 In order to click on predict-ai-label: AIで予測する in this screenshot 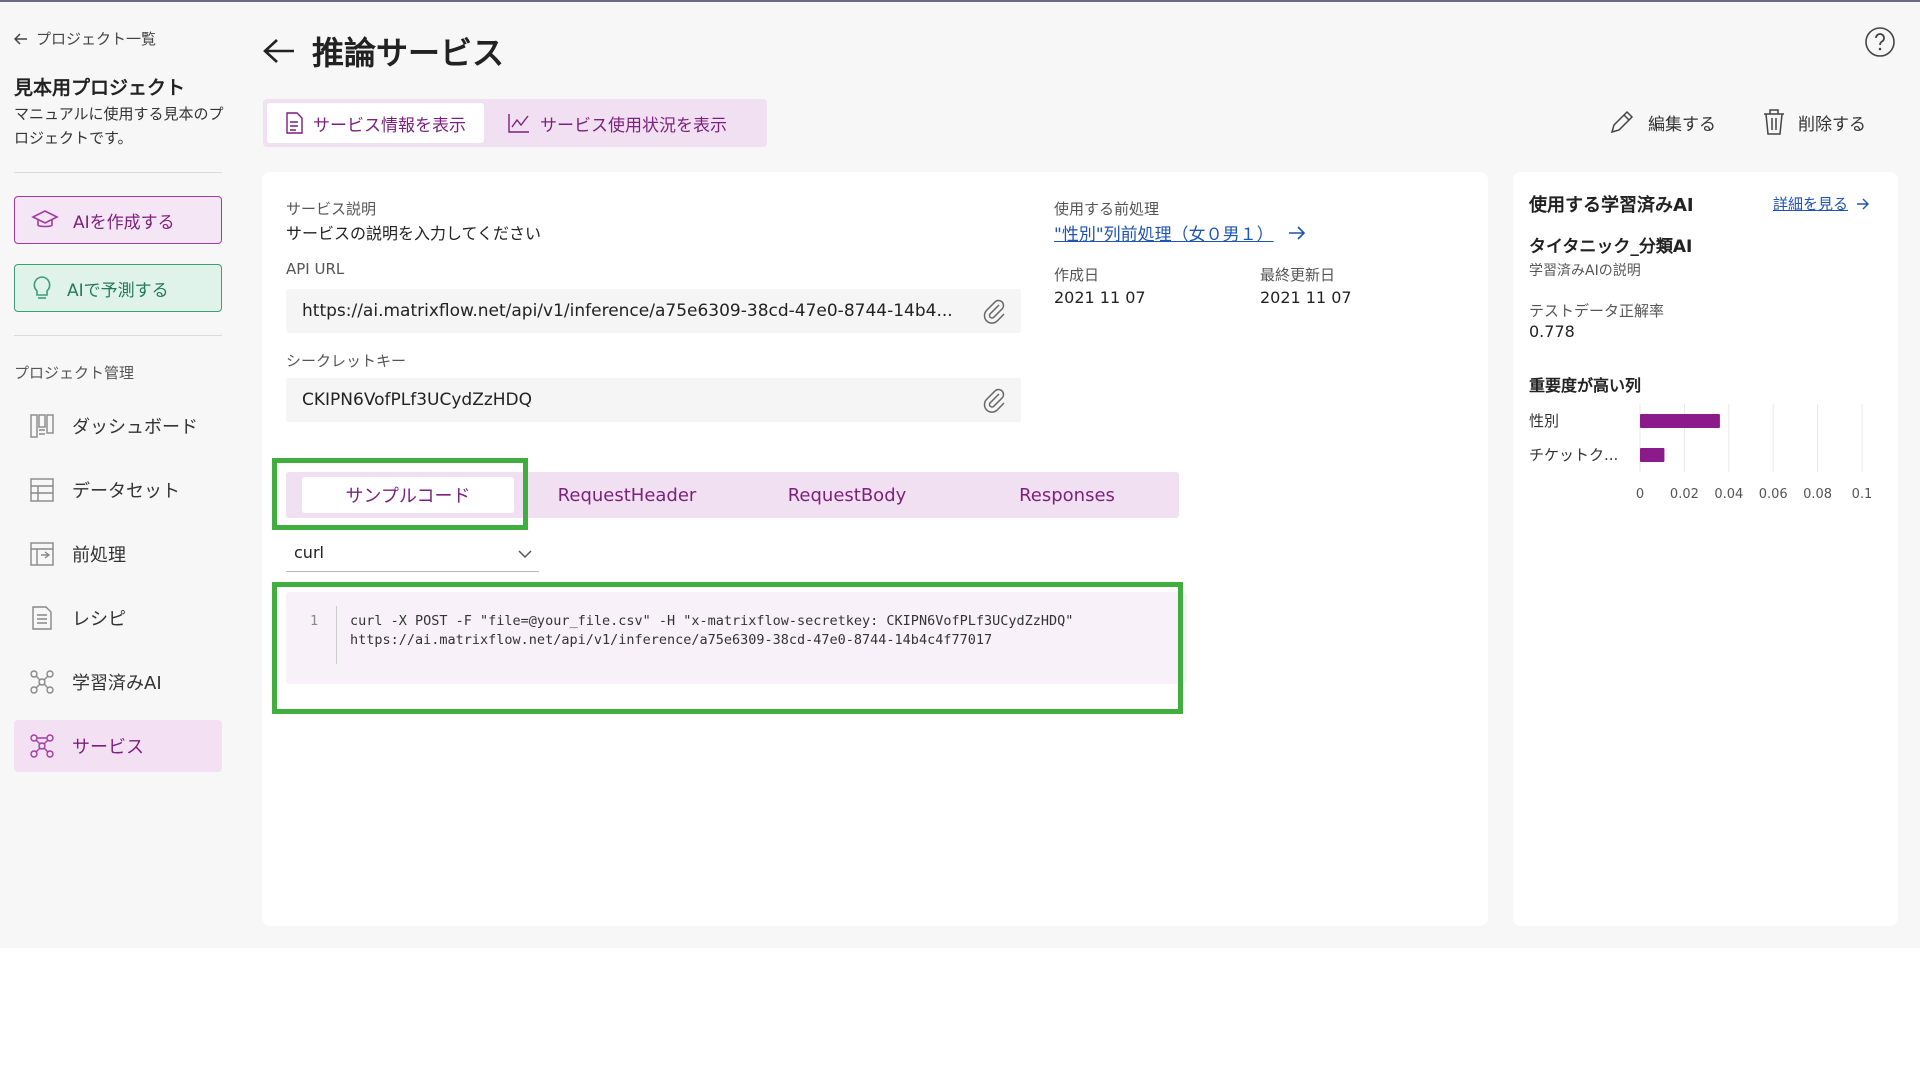, I will do `click(118, 290)`.